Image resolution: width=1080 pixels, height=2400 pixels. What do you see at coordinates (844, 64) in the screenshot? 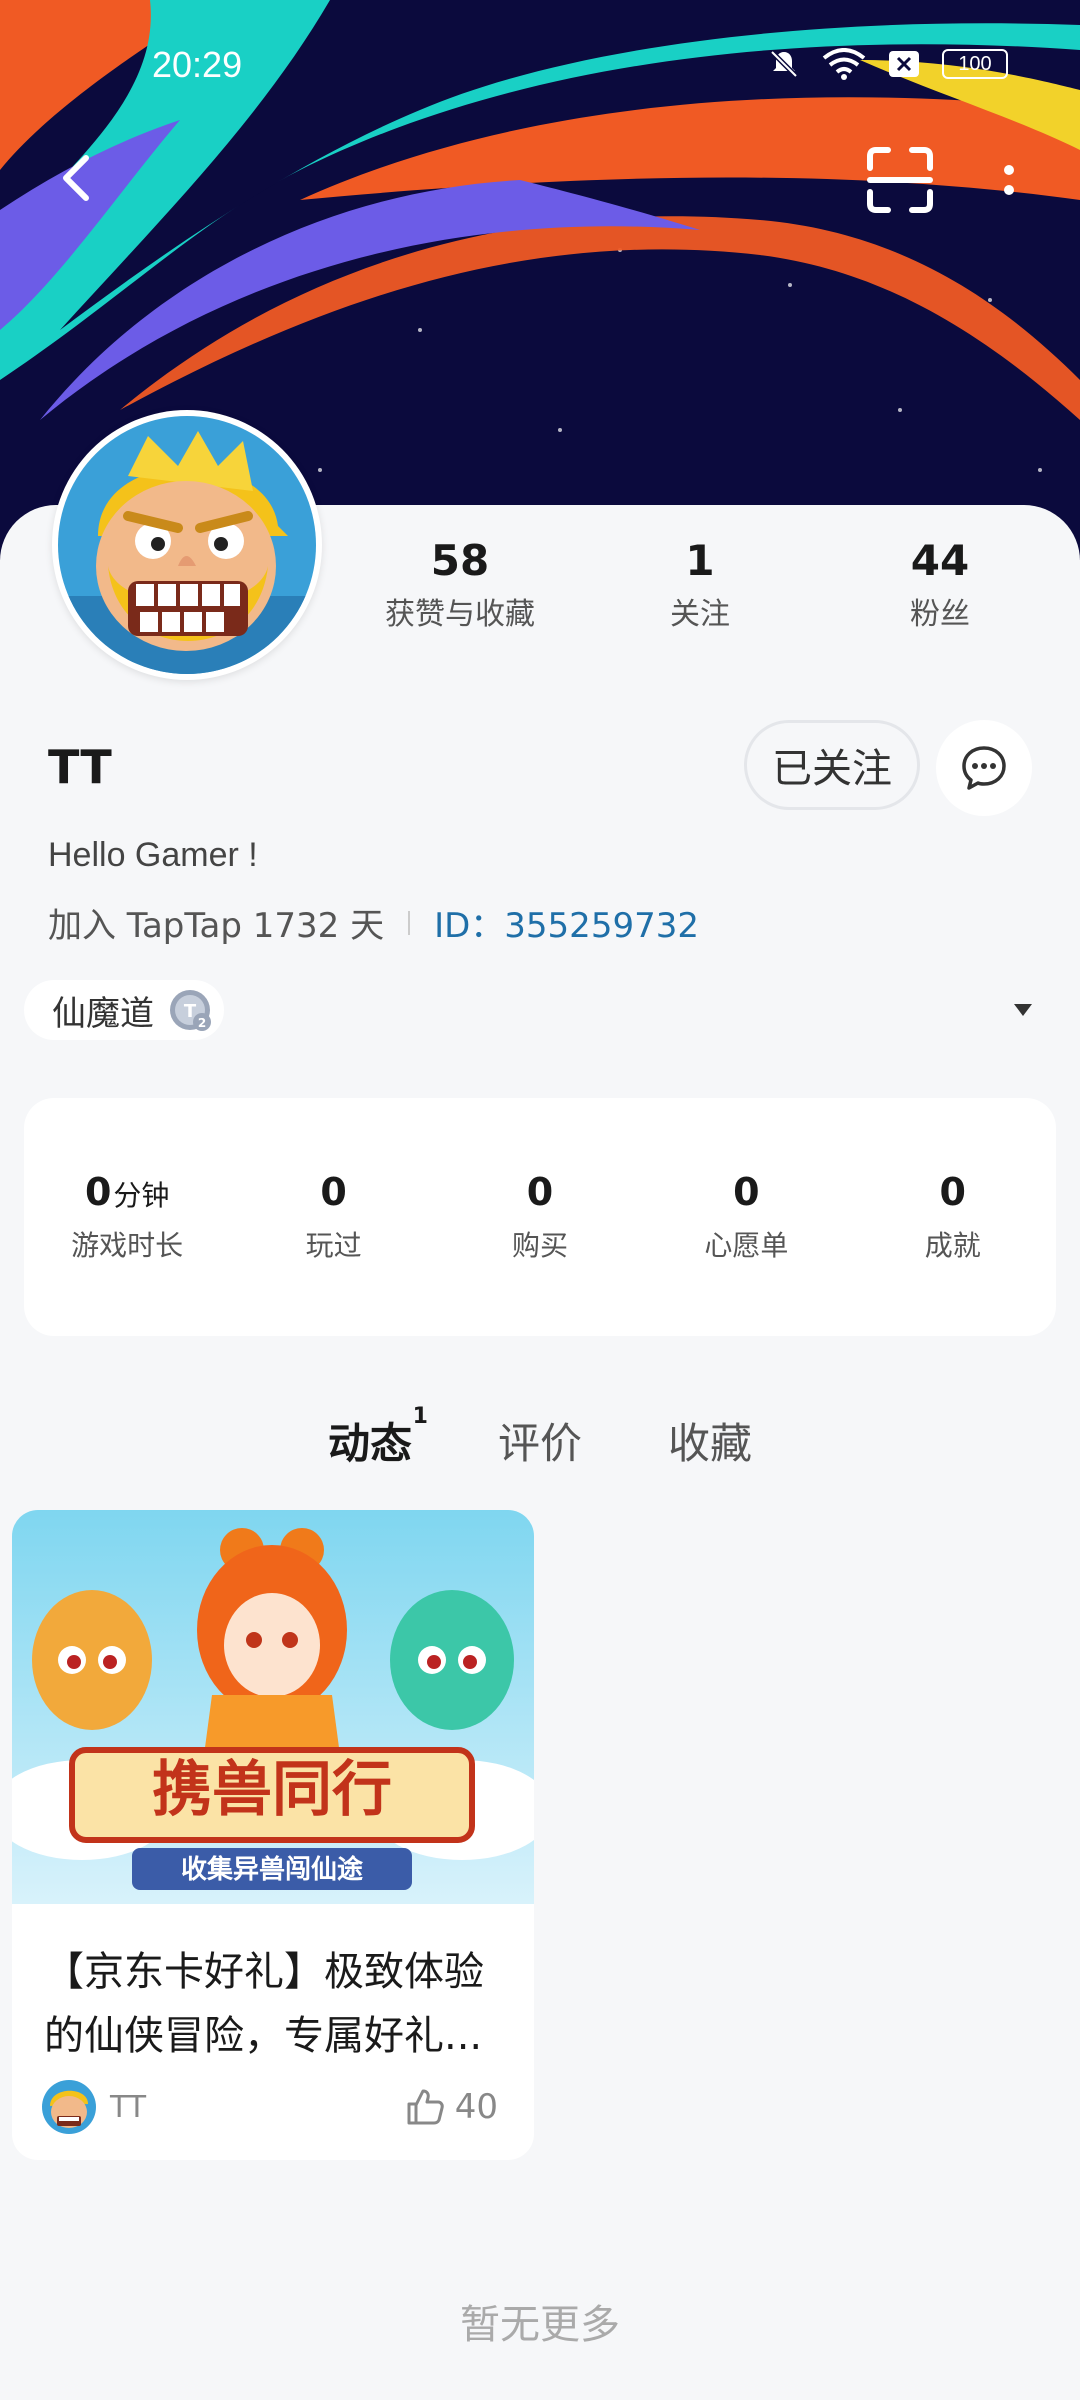
I see `wifi-icon` at bounding box center [844, 64].